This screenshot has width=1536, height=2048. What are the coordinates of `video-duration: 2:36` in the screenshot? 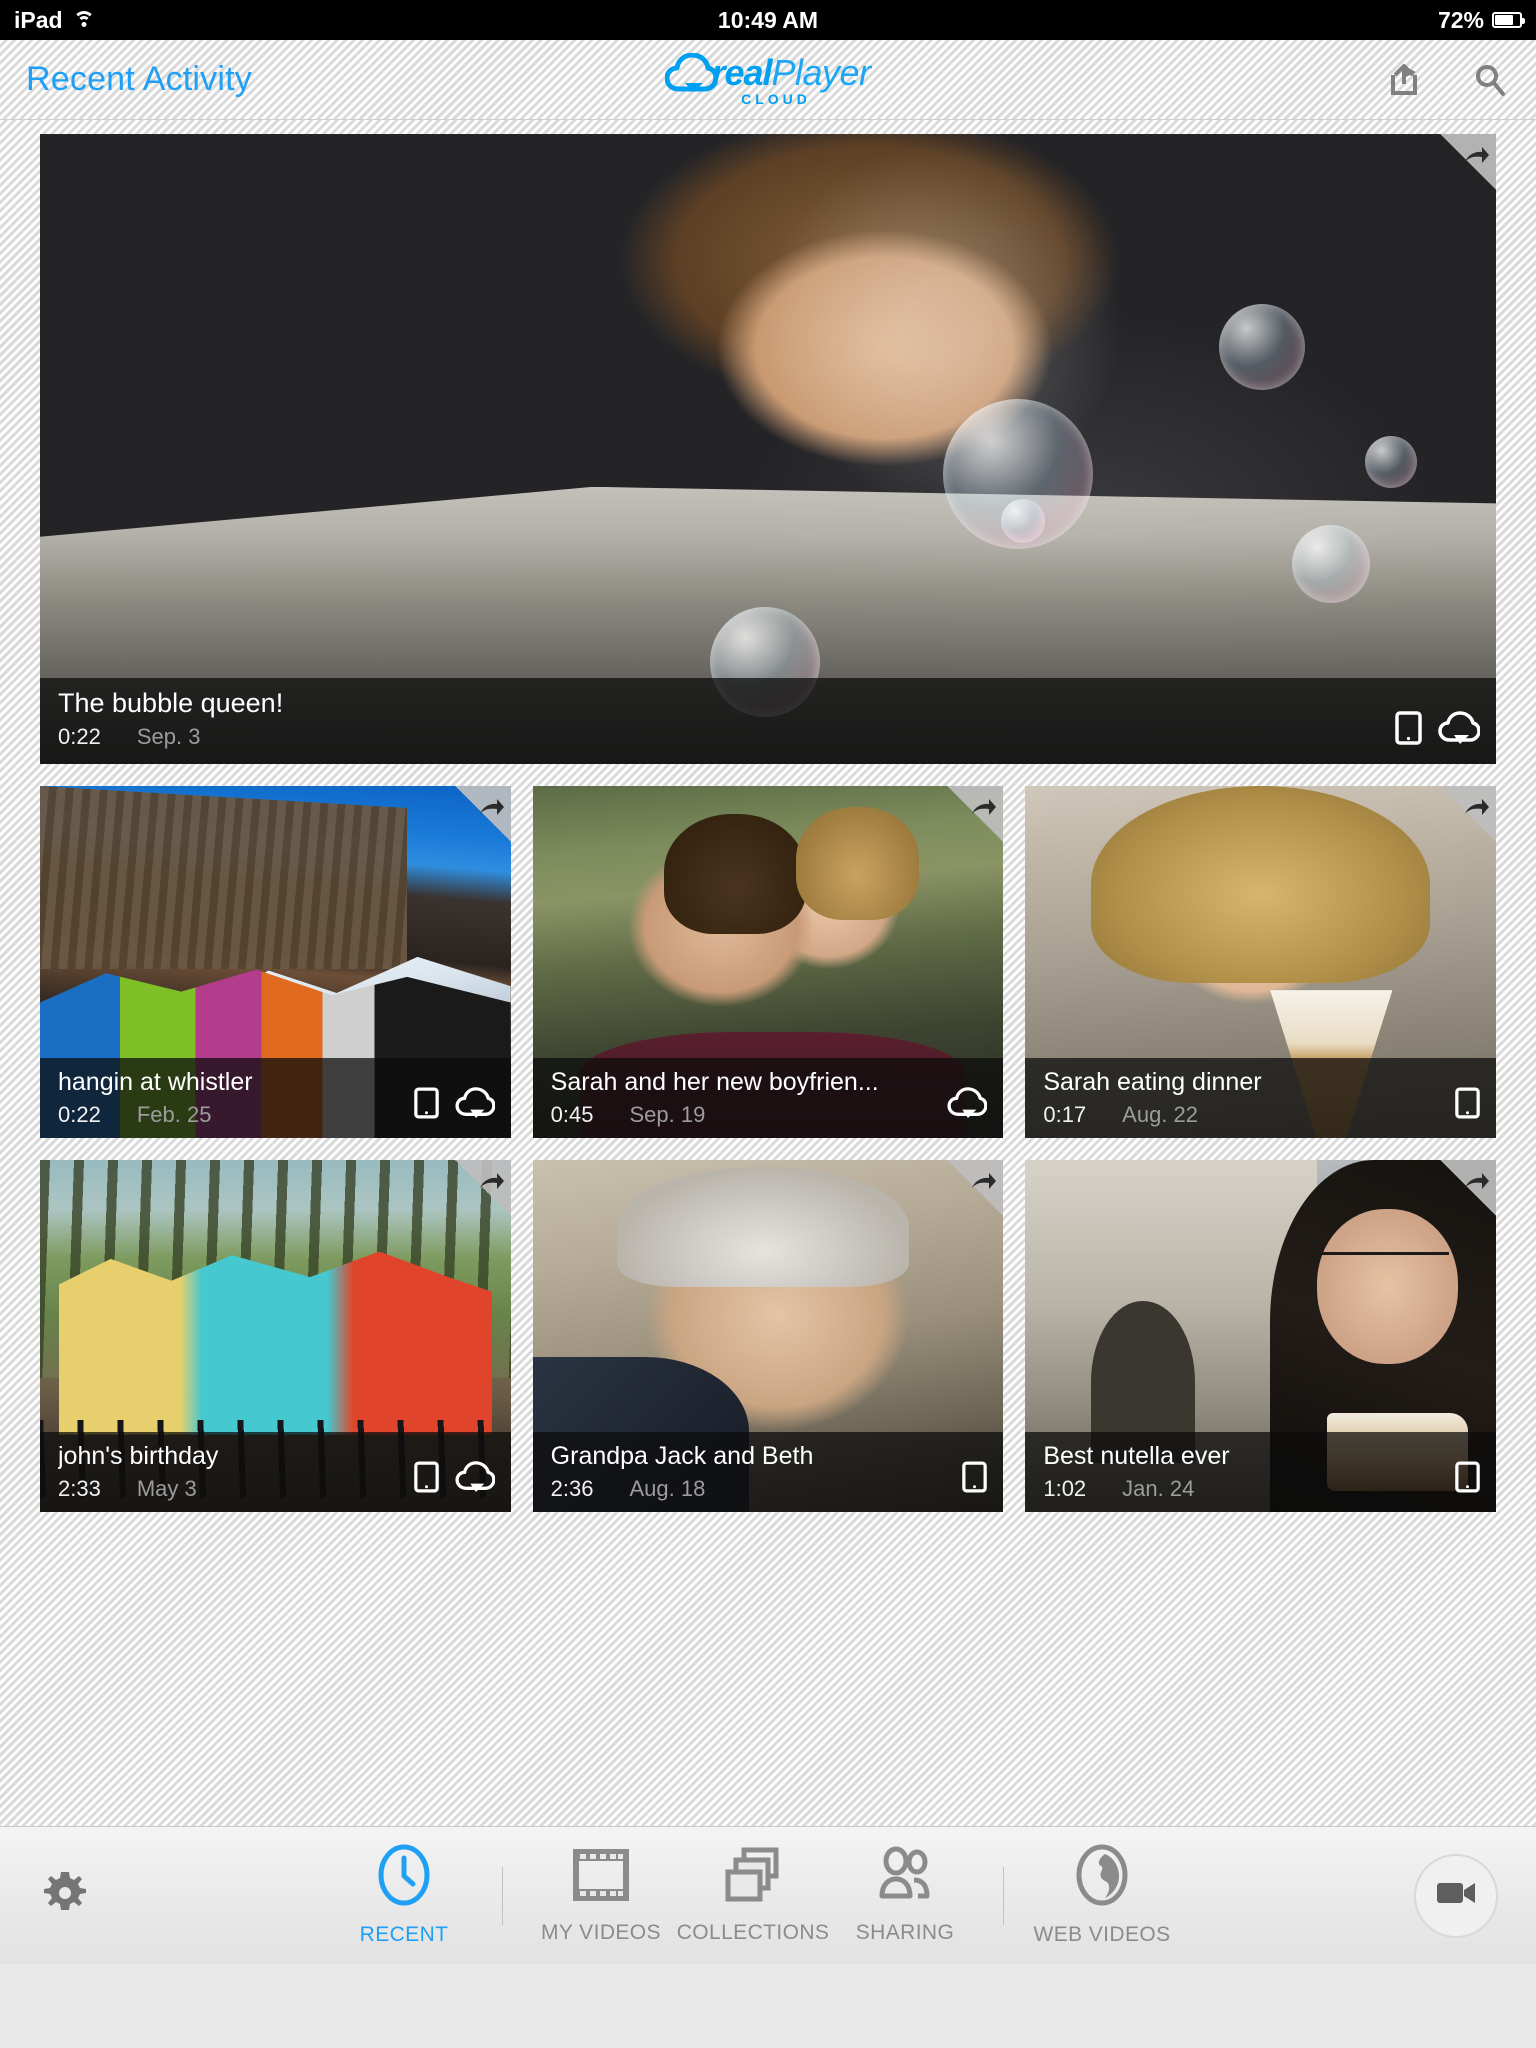 It's located at (572, 1488).